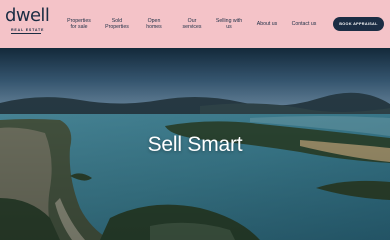  I want to click on nav-label-line2: us, so click(229, 27).